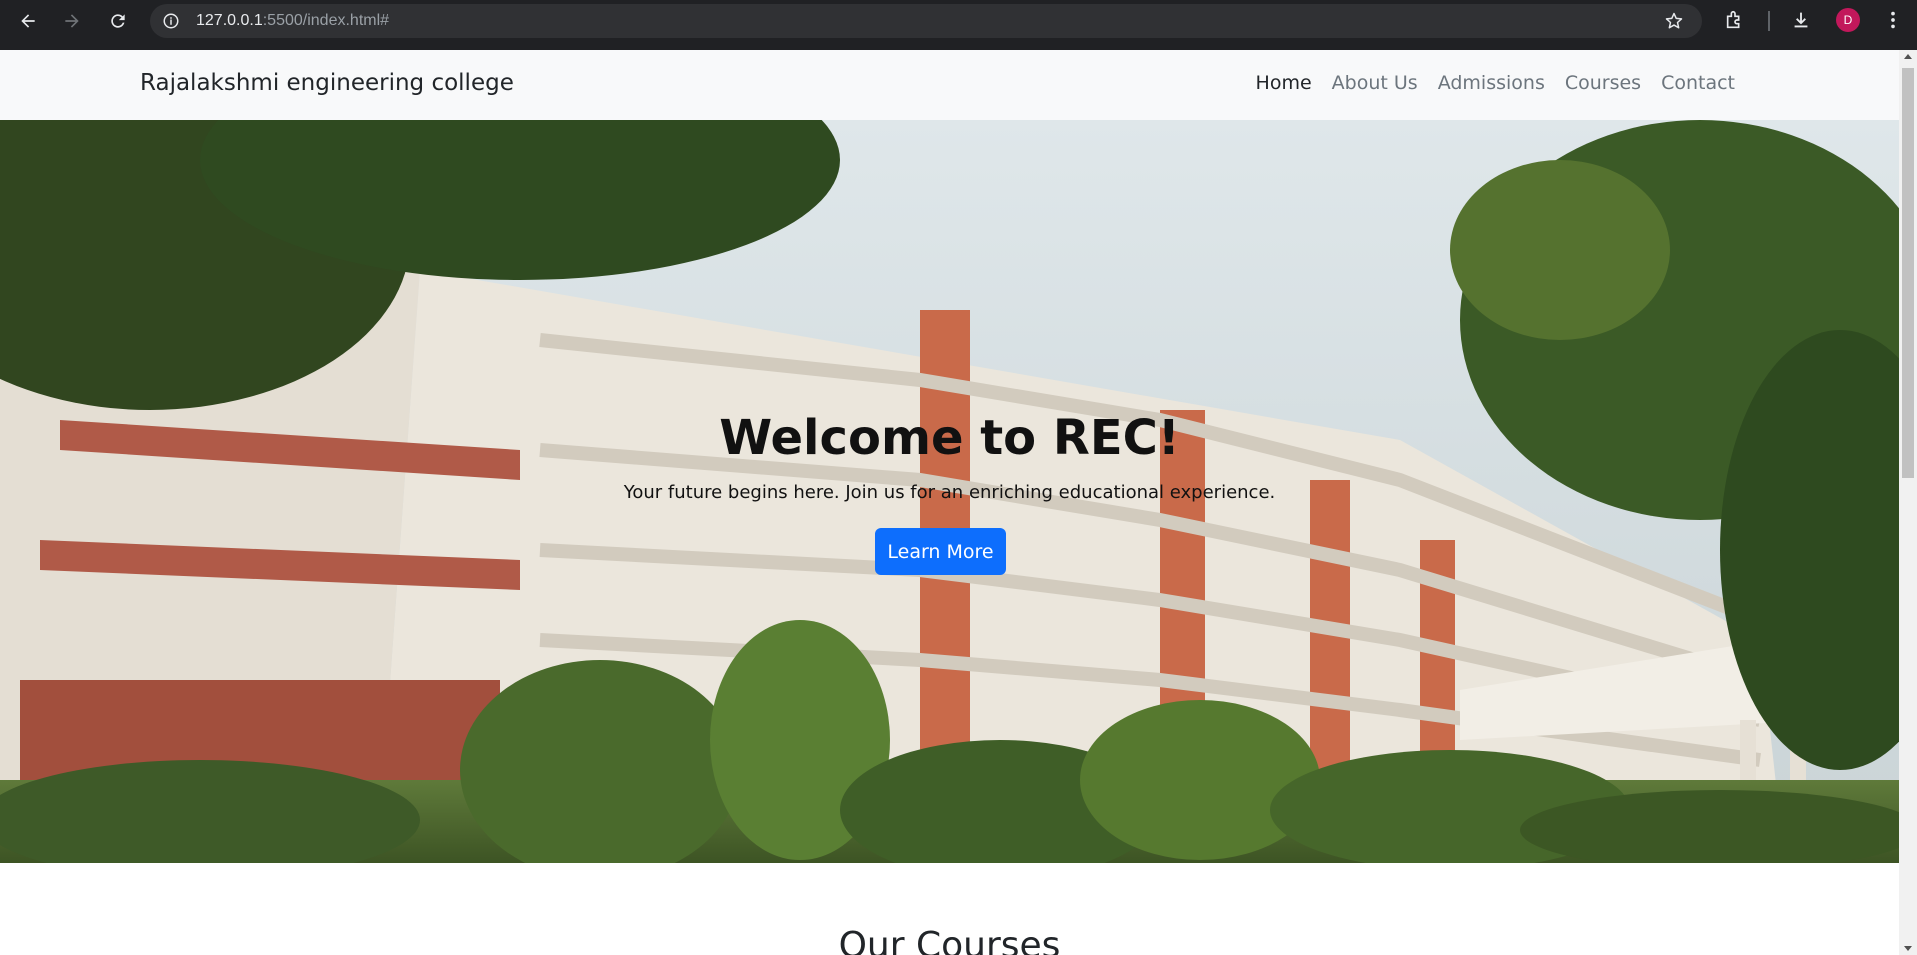 This screenshot has width=1917, height=955. I want to click on profile-avatar: D, so click(1848, 20).